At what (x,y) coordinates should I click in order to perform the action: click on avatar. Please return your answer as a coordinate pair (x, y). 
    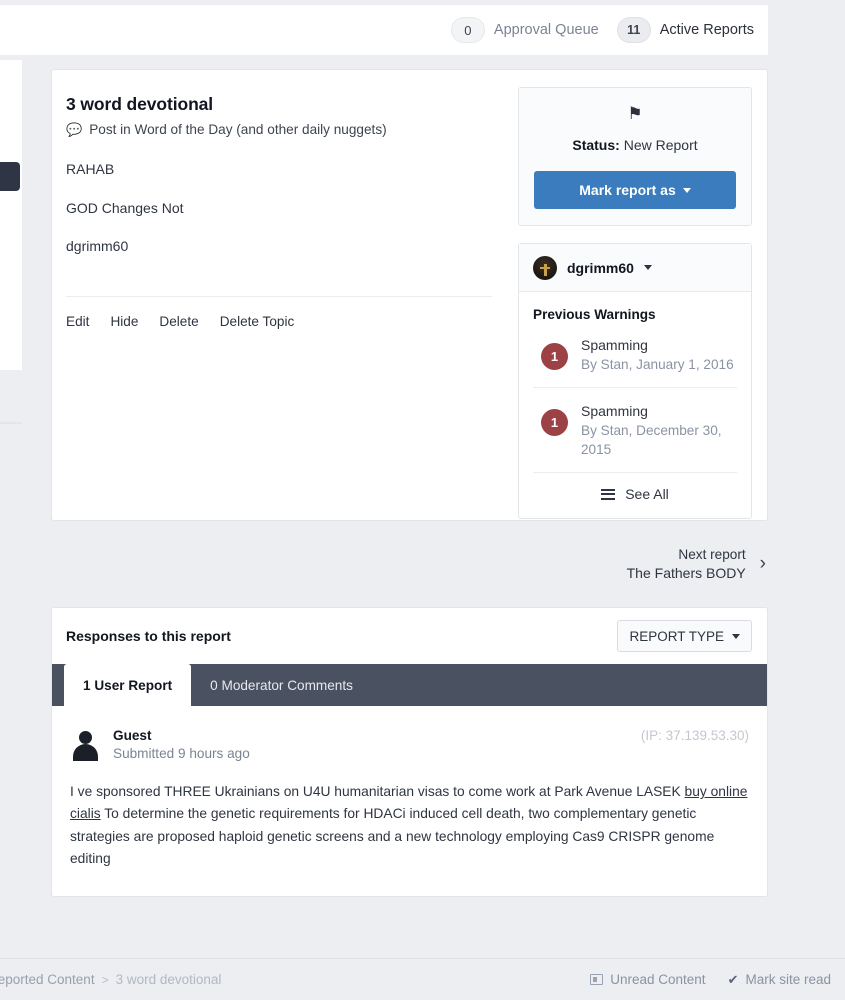
    Looking at the image, I should click on (545, 267).